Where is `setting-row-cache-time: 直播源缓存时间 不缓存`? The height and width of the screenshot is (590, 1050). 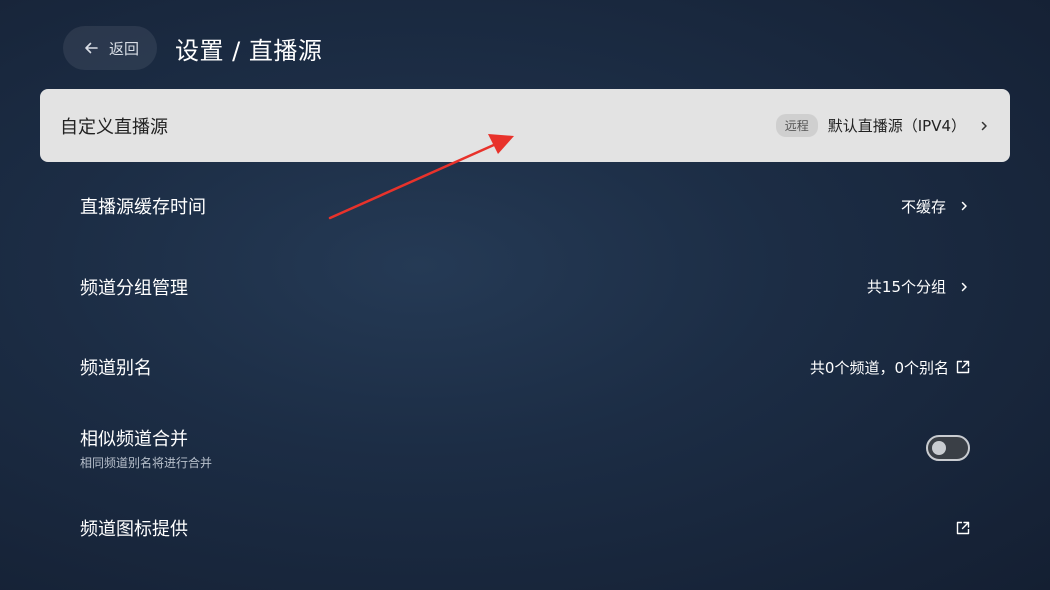 setting-row-cache-time: 直播源缓存时间 不缓存 is located at coordinates (525, 206).